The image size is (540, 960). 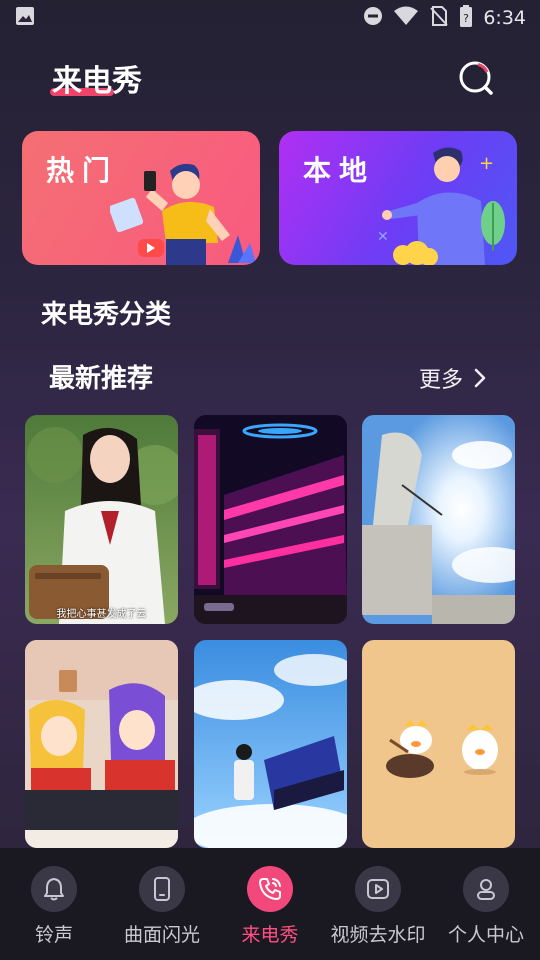 I want to click on thumbnail-caption: 我把心事甚发成了云, so click(x=101, y=614).